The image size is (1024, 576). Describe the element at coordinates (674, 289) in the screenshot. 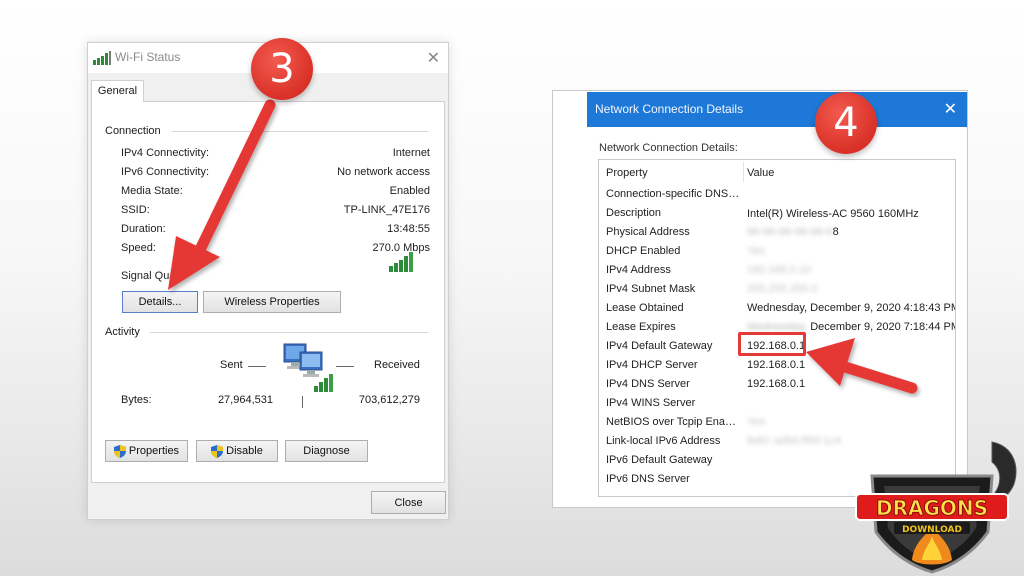

I see `list-item-property: IPv4 Subnet Mask` at that location.